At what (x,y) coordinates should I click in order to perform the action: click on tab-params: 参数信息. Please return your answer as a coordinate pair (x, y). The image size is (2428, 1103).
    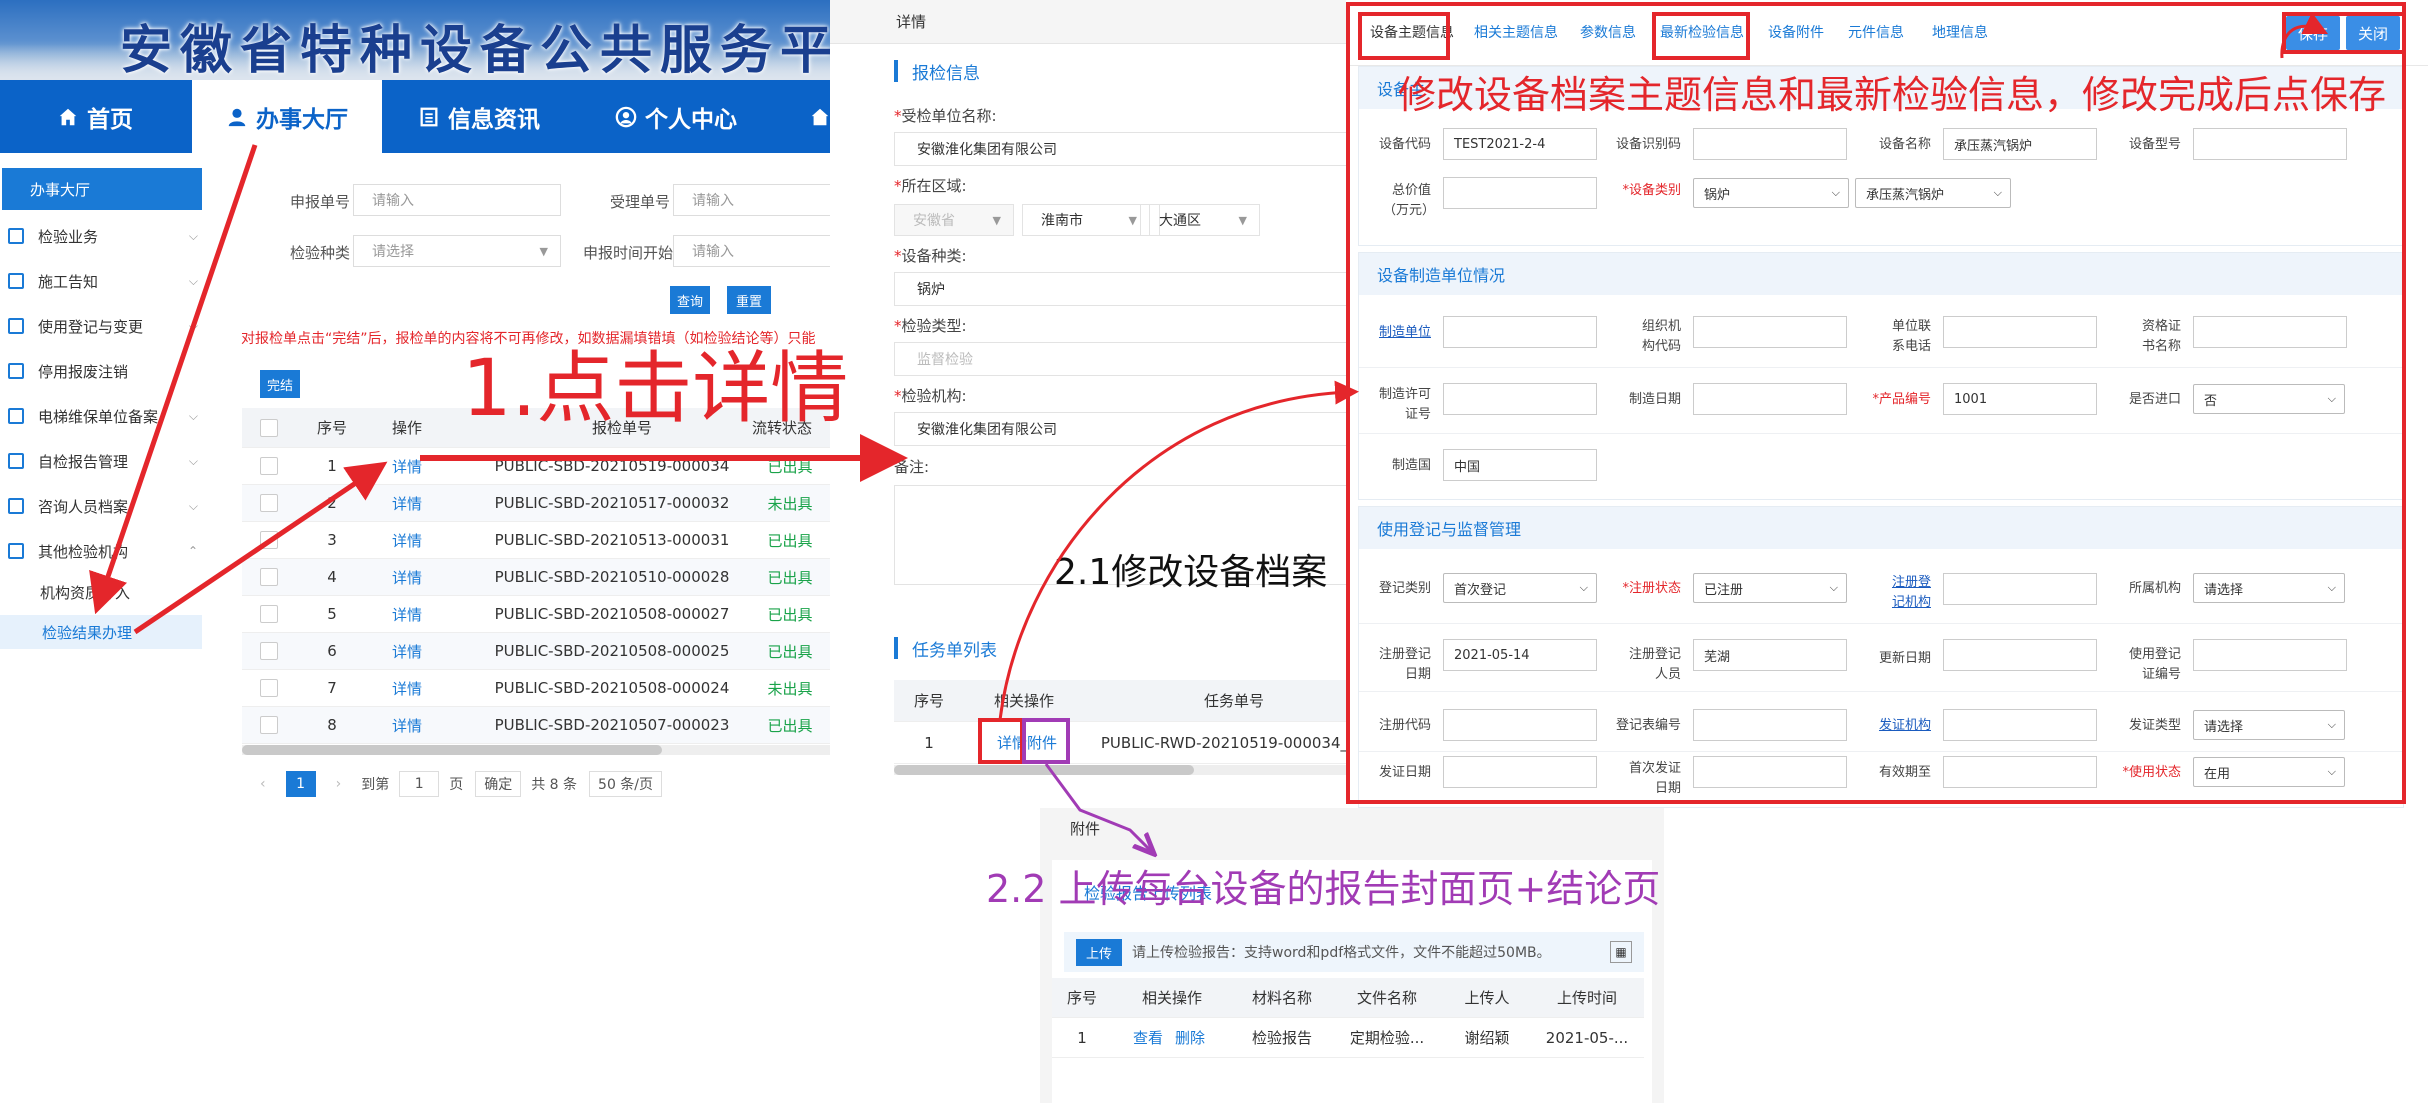
    Looking at the image, I should click on (1608, 32).